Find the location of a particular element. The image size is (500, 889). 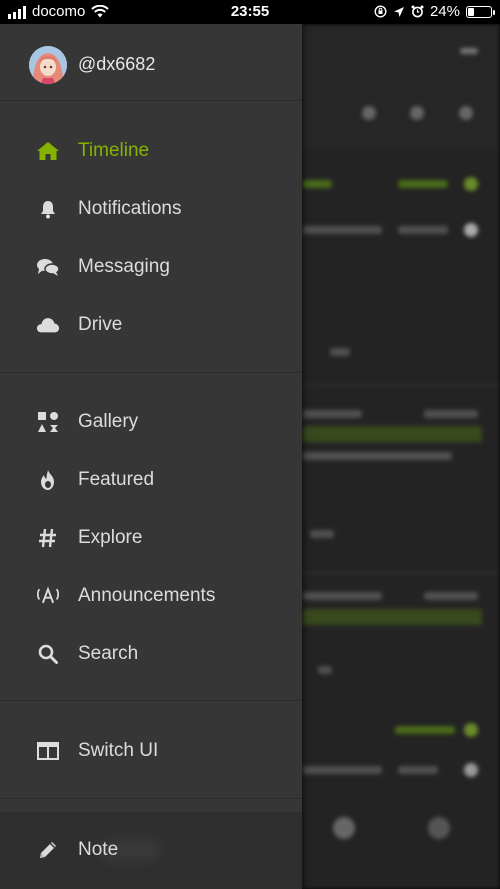

avatar-image is located at coordinates (48, 65).